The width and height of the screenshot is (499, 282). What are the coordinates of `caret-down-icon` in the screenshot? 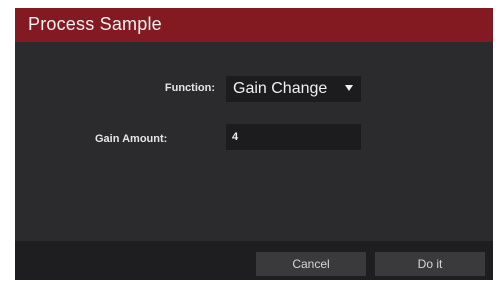 It's located at (349, 88).